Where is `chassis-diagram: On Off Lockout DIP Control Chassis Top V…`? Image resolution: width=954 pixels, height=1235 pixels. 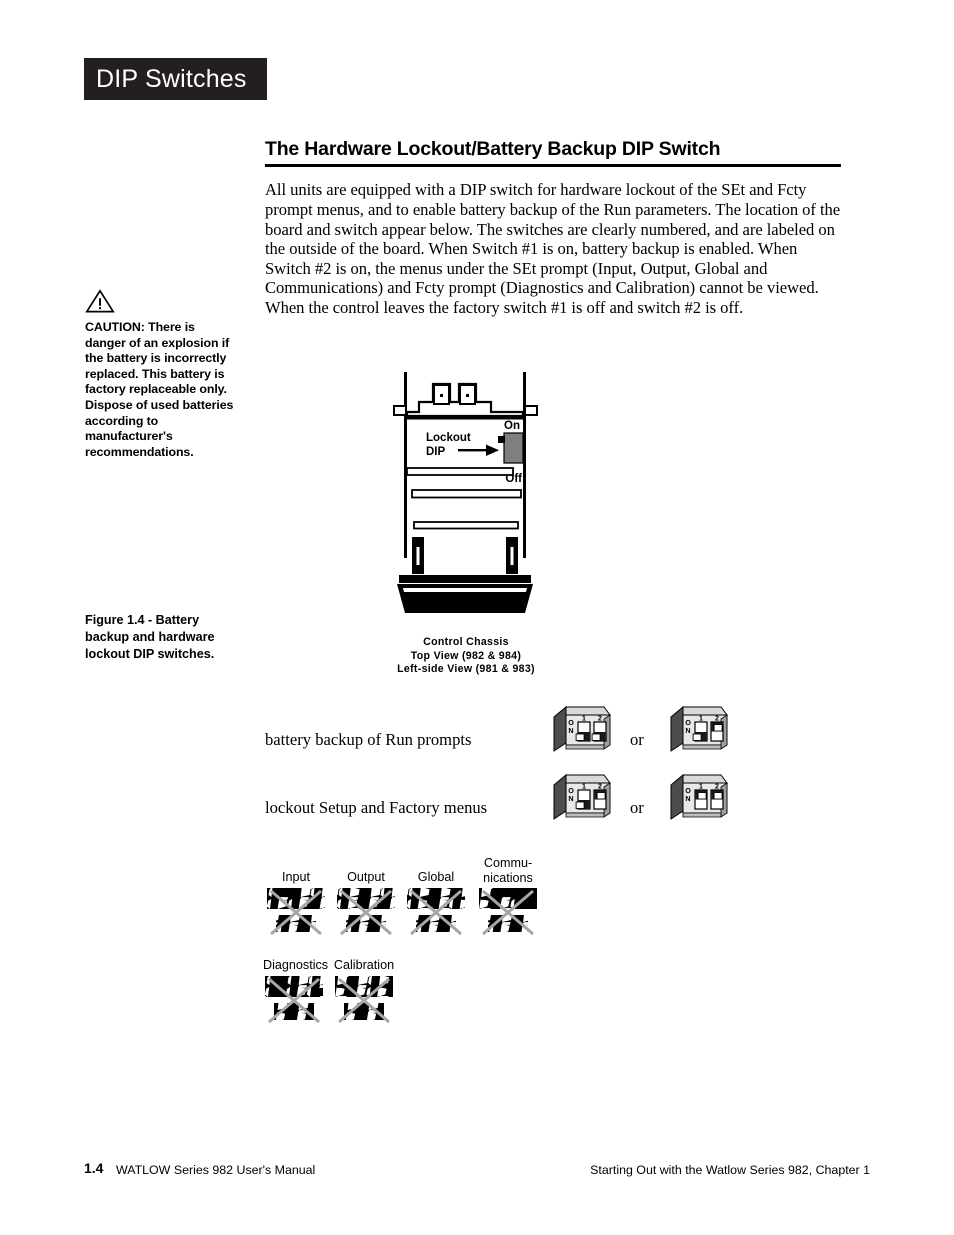
chassis-diagram: On Off Lockout DIP Control Chassis Top V… is located at coordinates (466, 524).